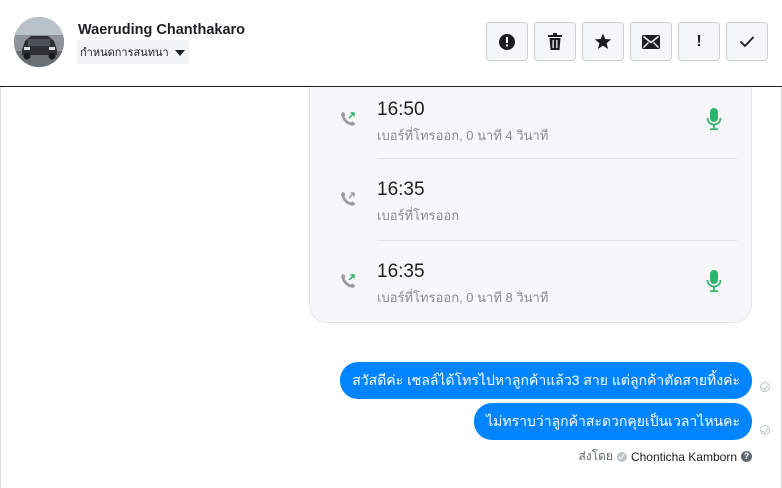 The height and width of the screenshot is (488, 782). What do you see at coordinates (530, 285) in the screenshot?
I see `call-log-entry: 16:35 เบอร์ที่โทรออก, 0 นาที 8 วินาที` at bounding box center [530, 285].